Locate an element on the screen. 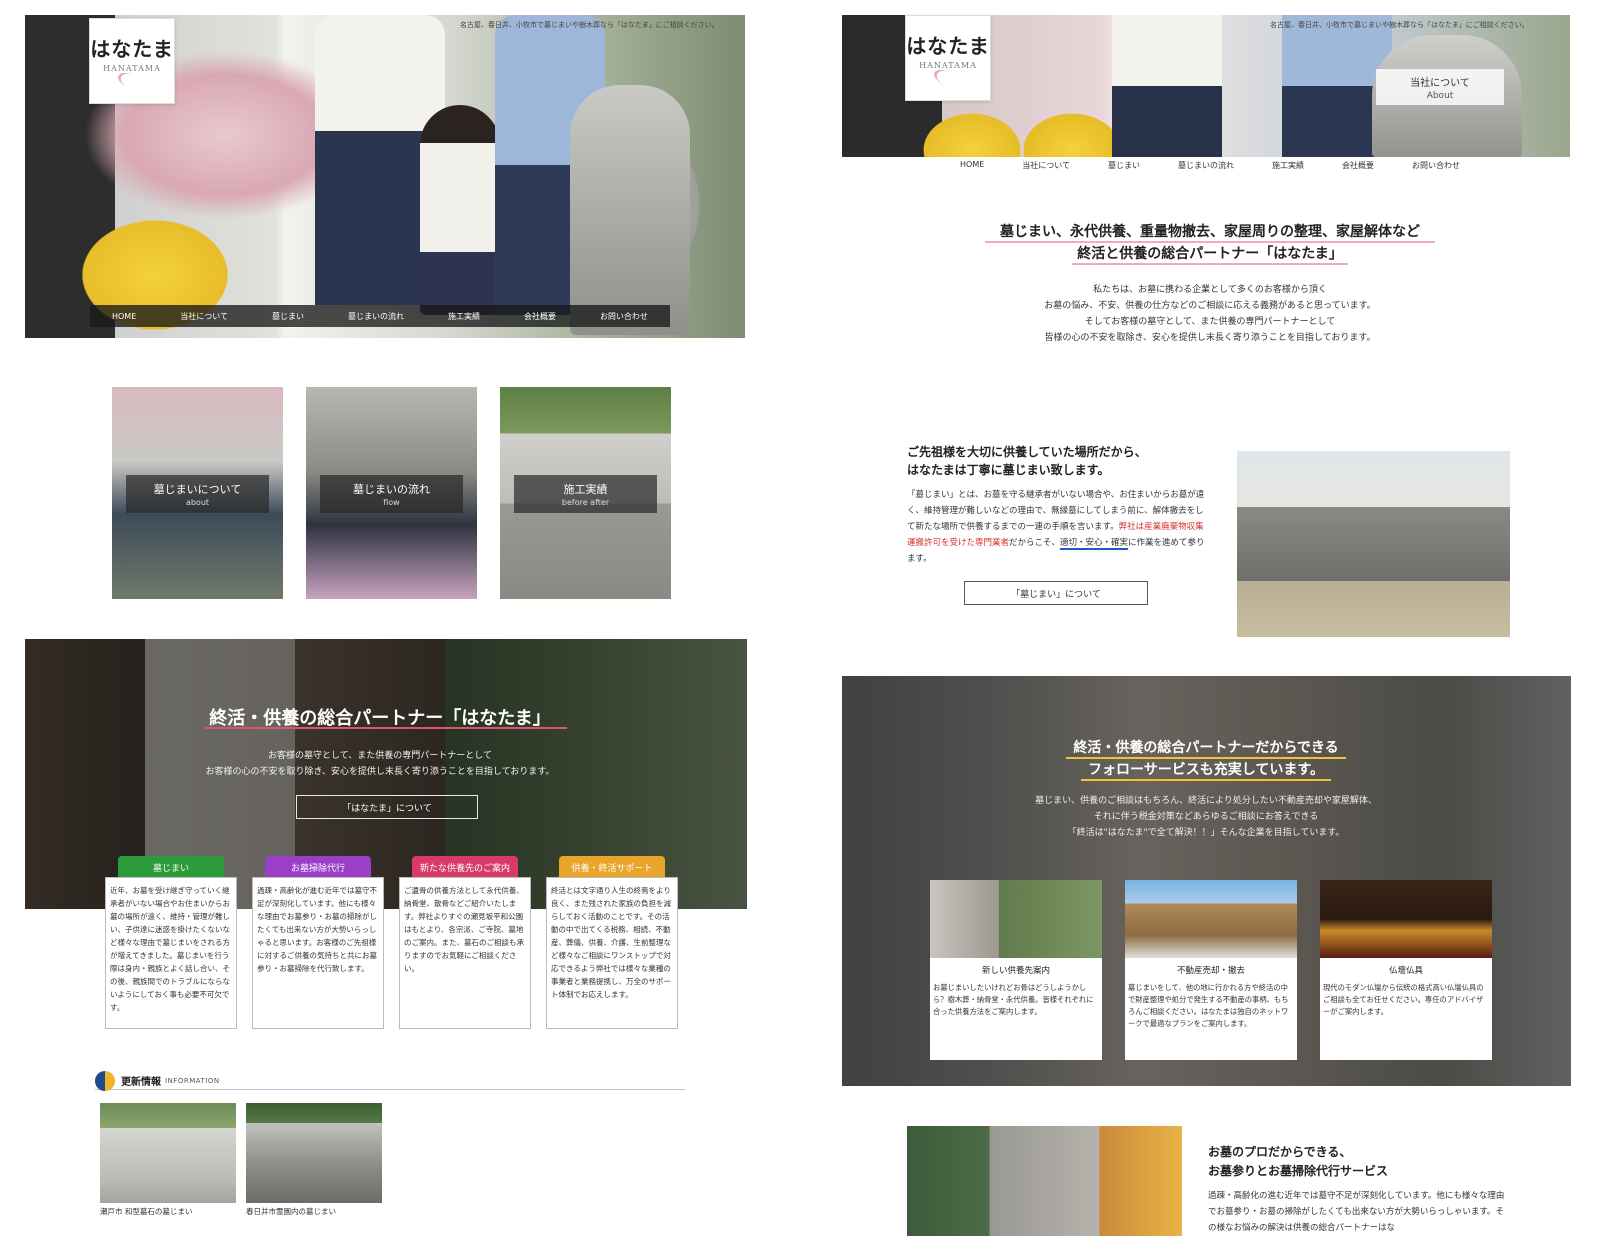 The image size is (1600, 1240). stone-lantern-shape is located at coordinates (630, 210).